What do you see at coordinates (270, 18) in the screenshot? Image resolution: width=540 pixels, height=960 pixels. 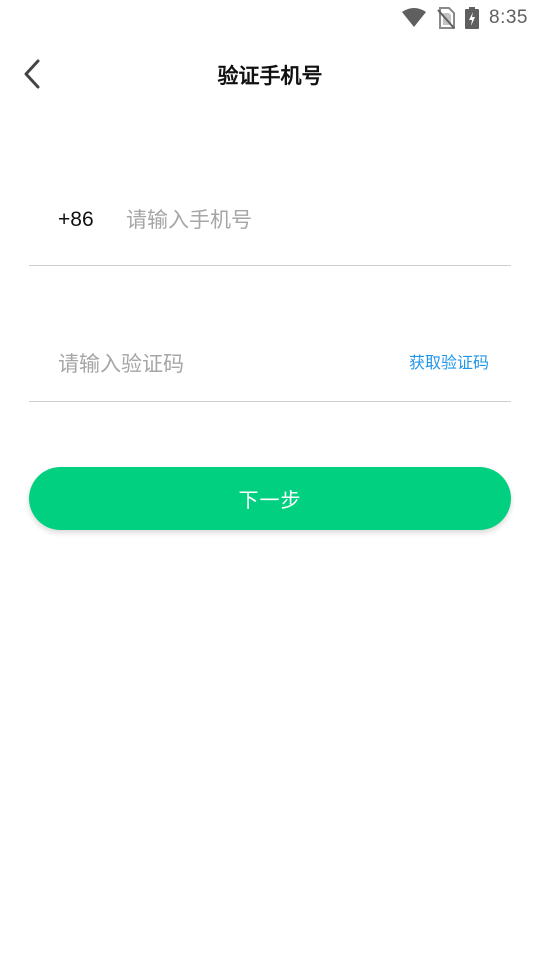 I see `status-bar: 8:35` at bounding box center [270, 18].